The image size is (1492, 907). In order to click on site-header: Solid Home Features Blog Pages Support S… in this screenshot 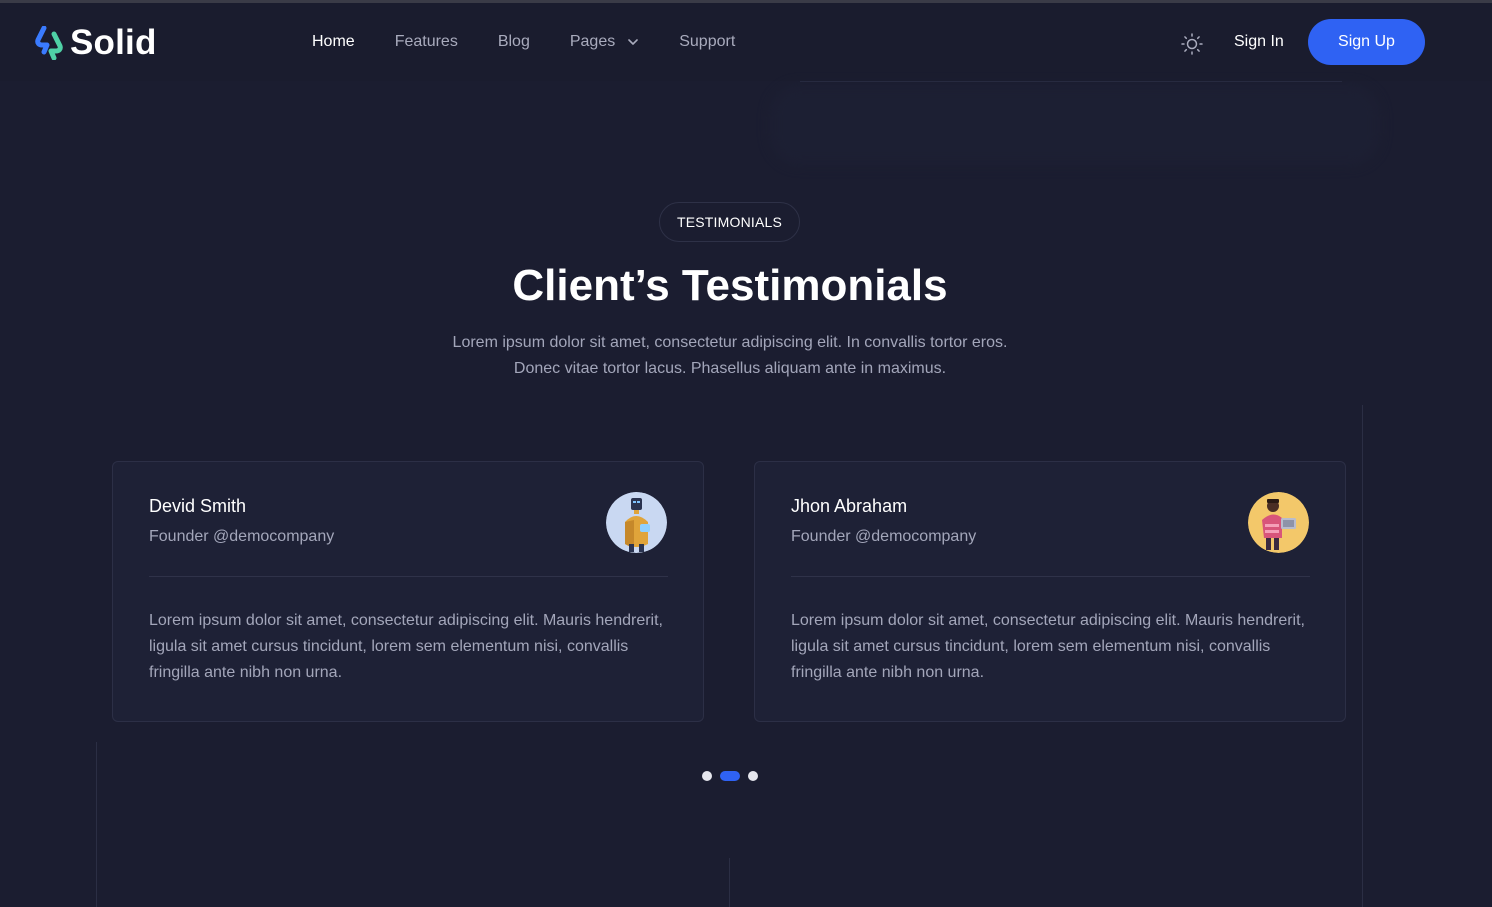, I will do `click(746, 42)`.